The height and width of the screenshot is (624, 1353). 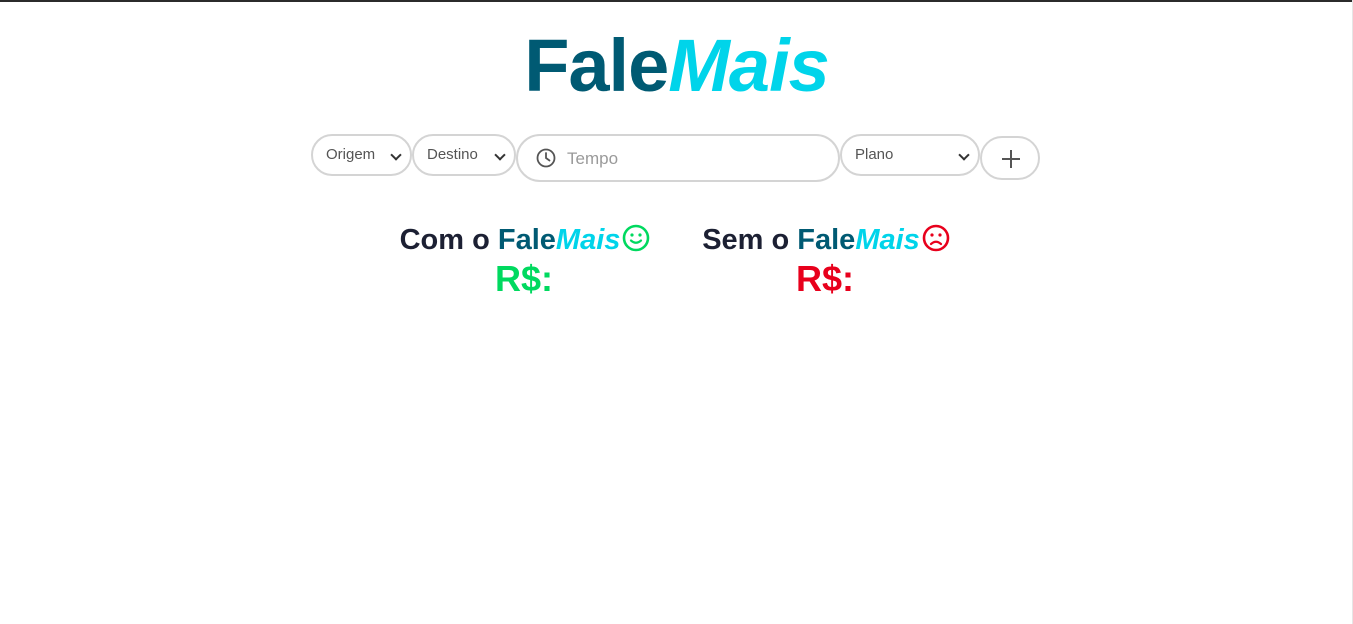 I want to click on result-without-price: R$:, so click(x=824, y=278).